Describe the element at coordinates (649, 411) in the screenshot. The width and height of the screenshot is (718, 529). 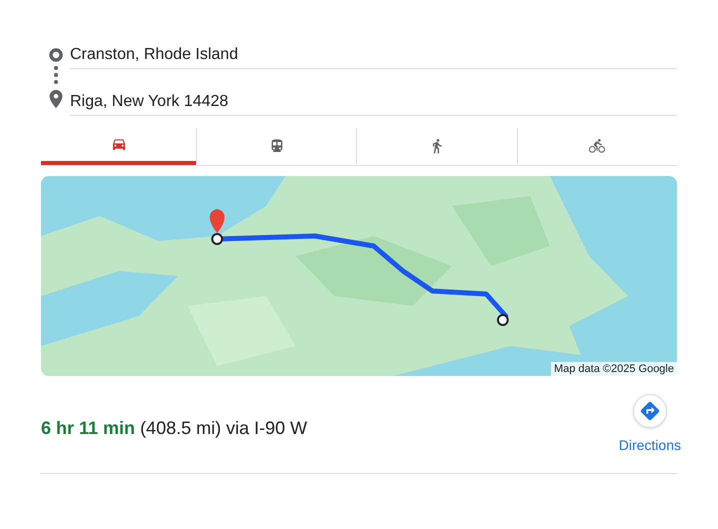
I see `directions-icon` at that location.